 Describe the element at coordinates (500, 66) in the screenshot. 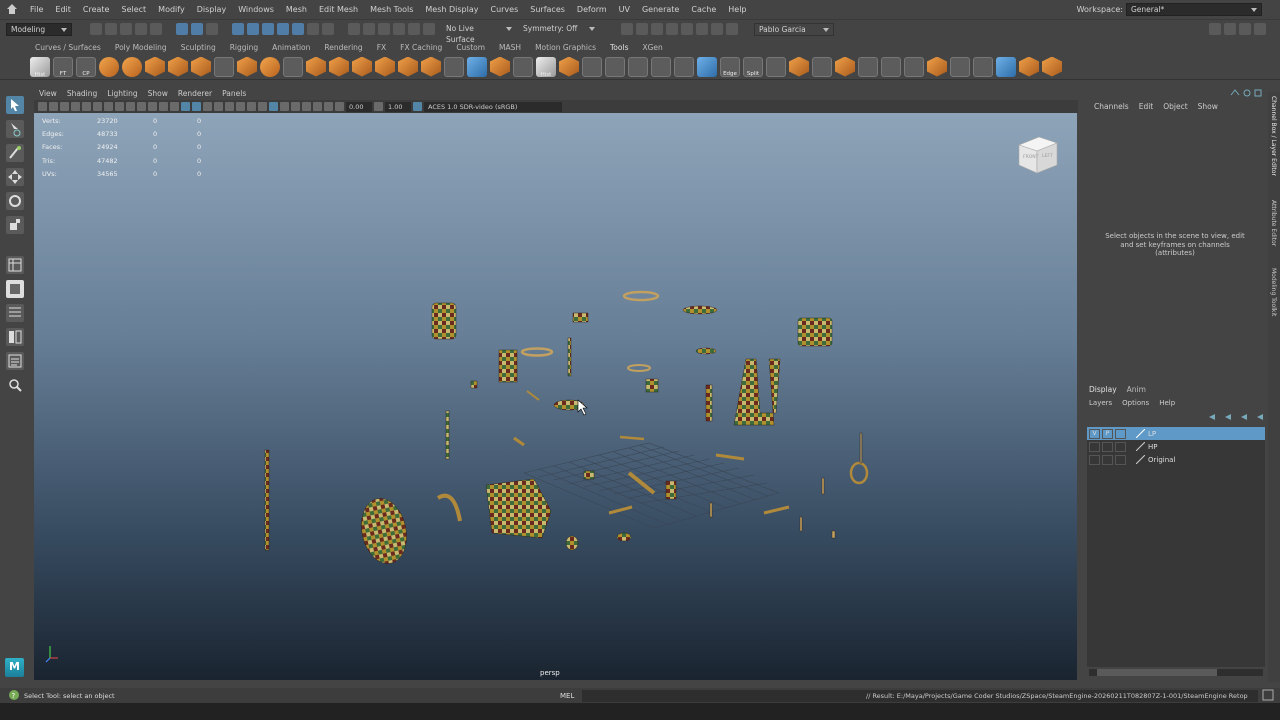

I see `shelf-merge-icon` at that location.